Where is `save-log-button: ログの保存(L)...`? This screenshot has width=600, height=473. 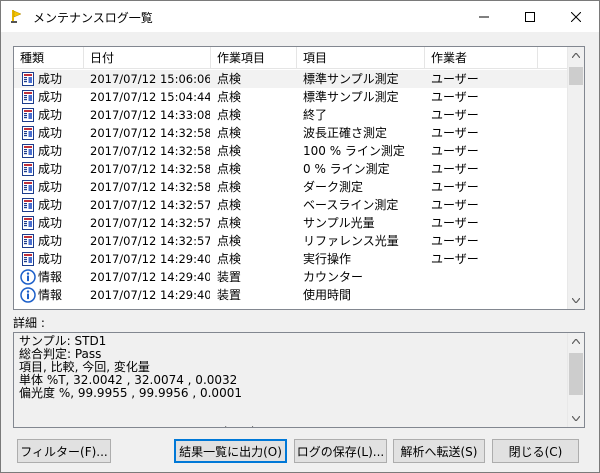 save-log-button: ログの保存(L)... is located at coordinates (340, 451).